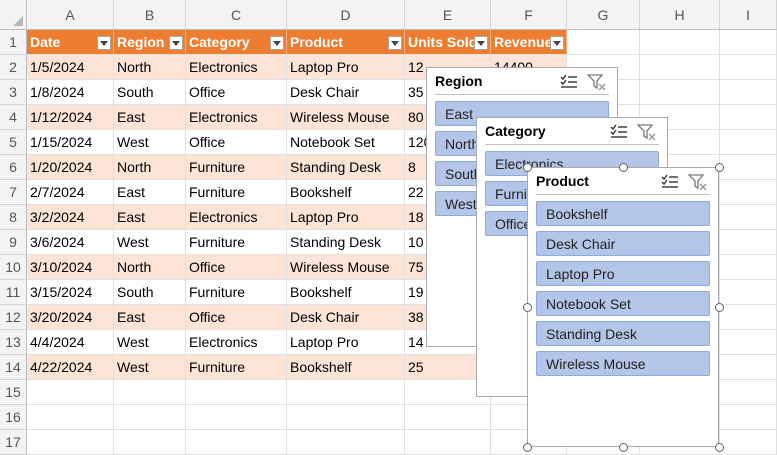 Image resolution: width=777 pixels, height=455 pixels. What do you see at coordinates (748, 15) in the screenshot?
I see `column-header-i: I` at bounding box center [748, 15].